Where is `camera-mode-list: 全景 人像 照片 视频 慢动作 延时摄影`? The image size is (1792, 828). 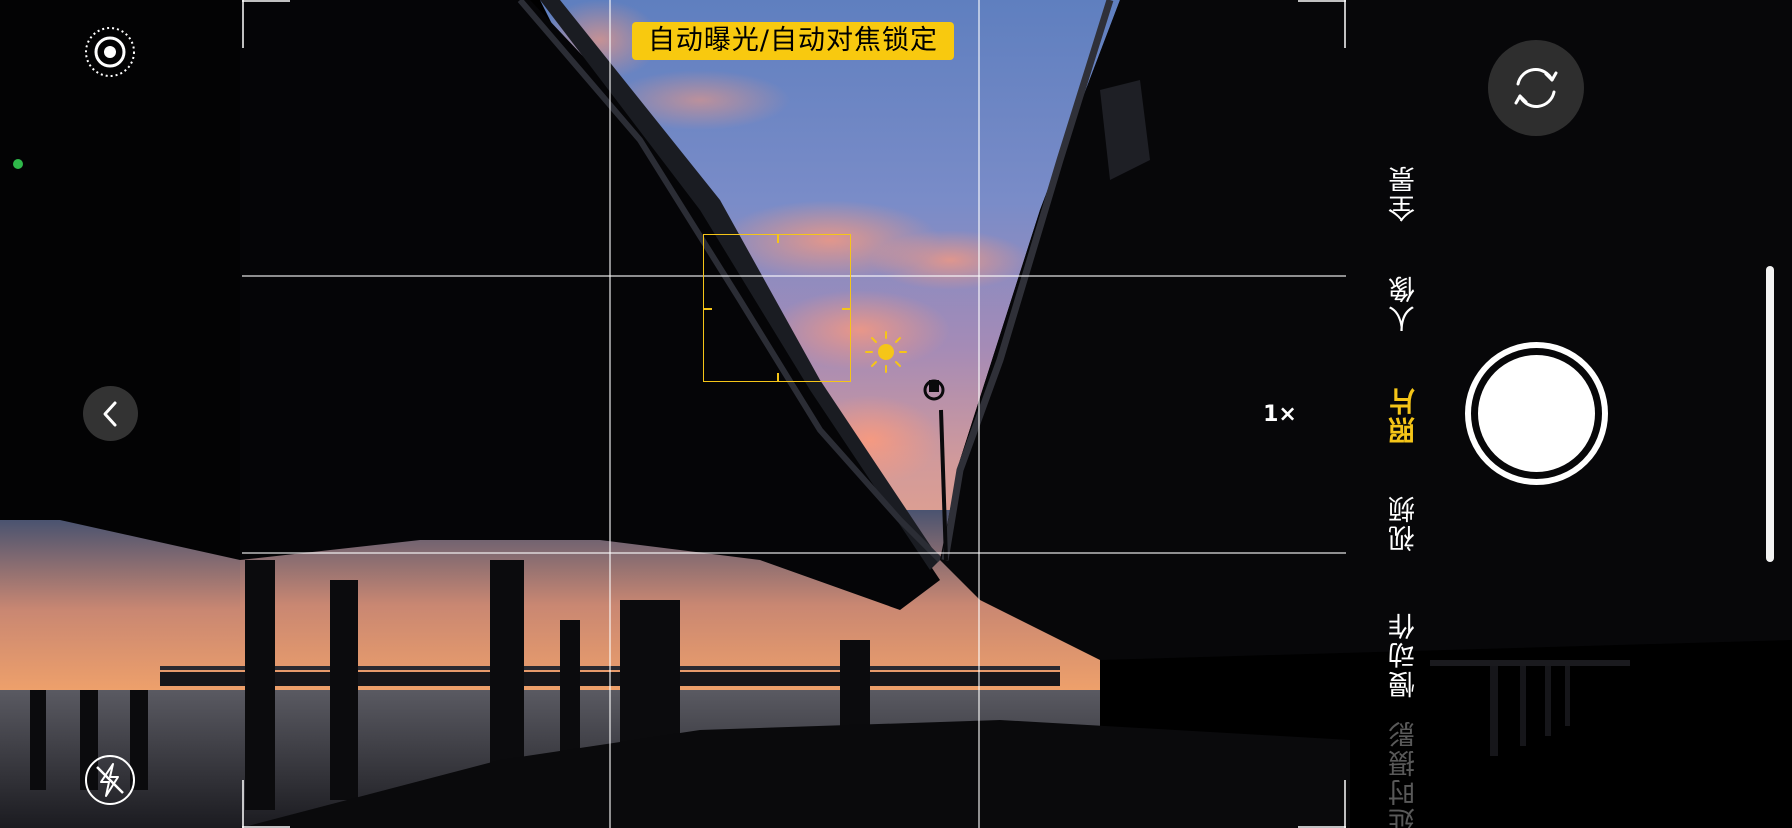
camera-mode-list: 全景 人像 照片 视频 慢动作 延时摄影 is located at coordinates (1405, 414).